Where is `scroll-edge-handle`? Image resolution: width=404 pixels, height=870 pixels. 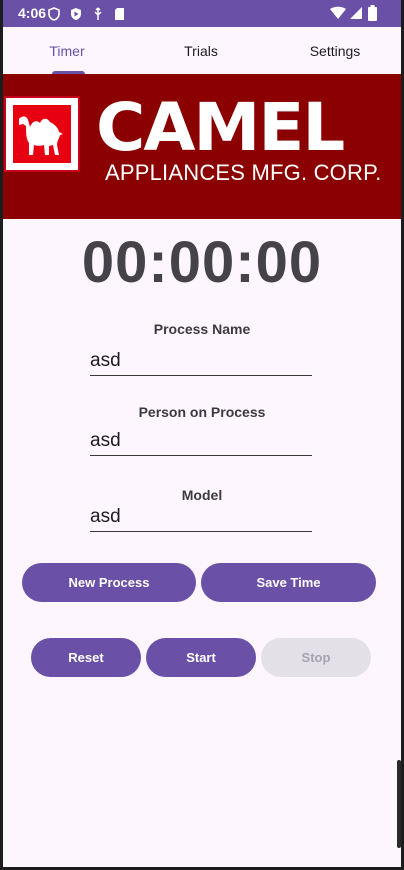 scroll-edge-handle is located at coordinates (399, 804).